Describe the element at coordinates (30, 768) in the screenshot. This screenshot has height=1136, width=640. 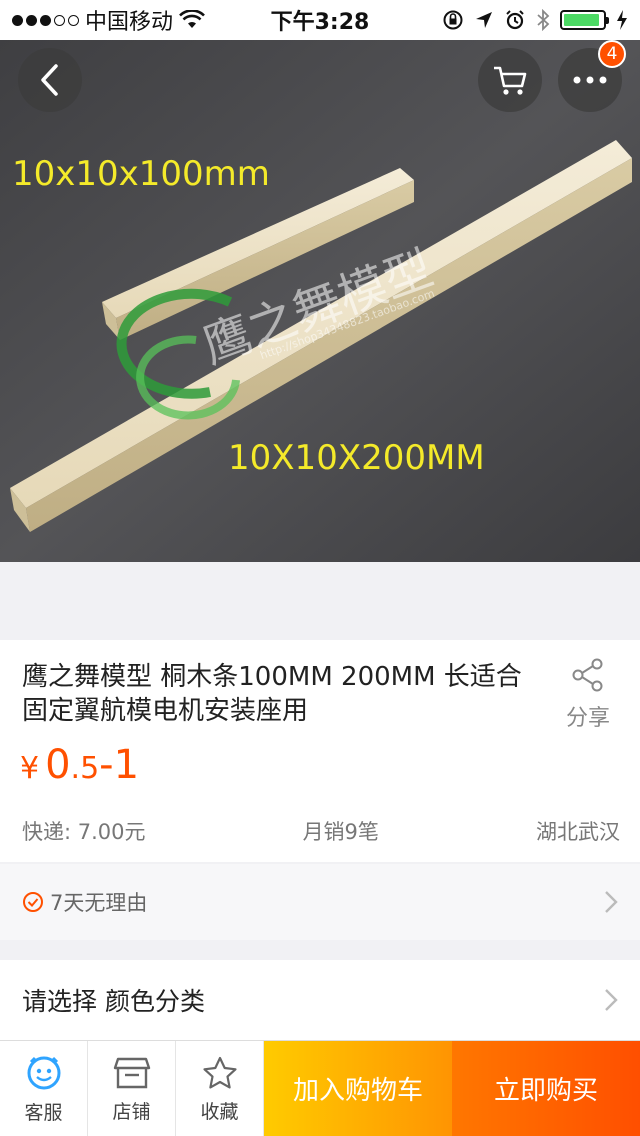
I see `price-currency: ¥` at that location.